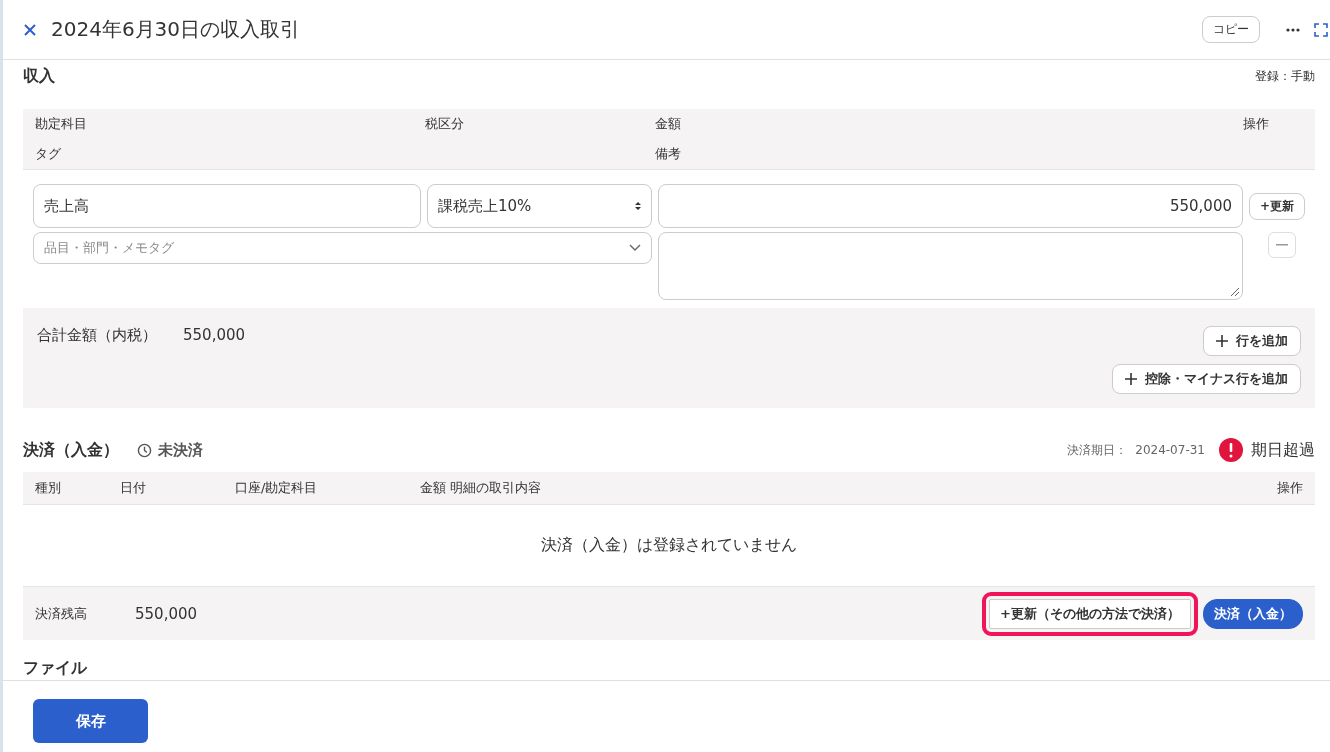 Image resolution: width=1330 pixels, height=752 pixels. I want to click on due-label: 決済期日：, so click(1097, 450).